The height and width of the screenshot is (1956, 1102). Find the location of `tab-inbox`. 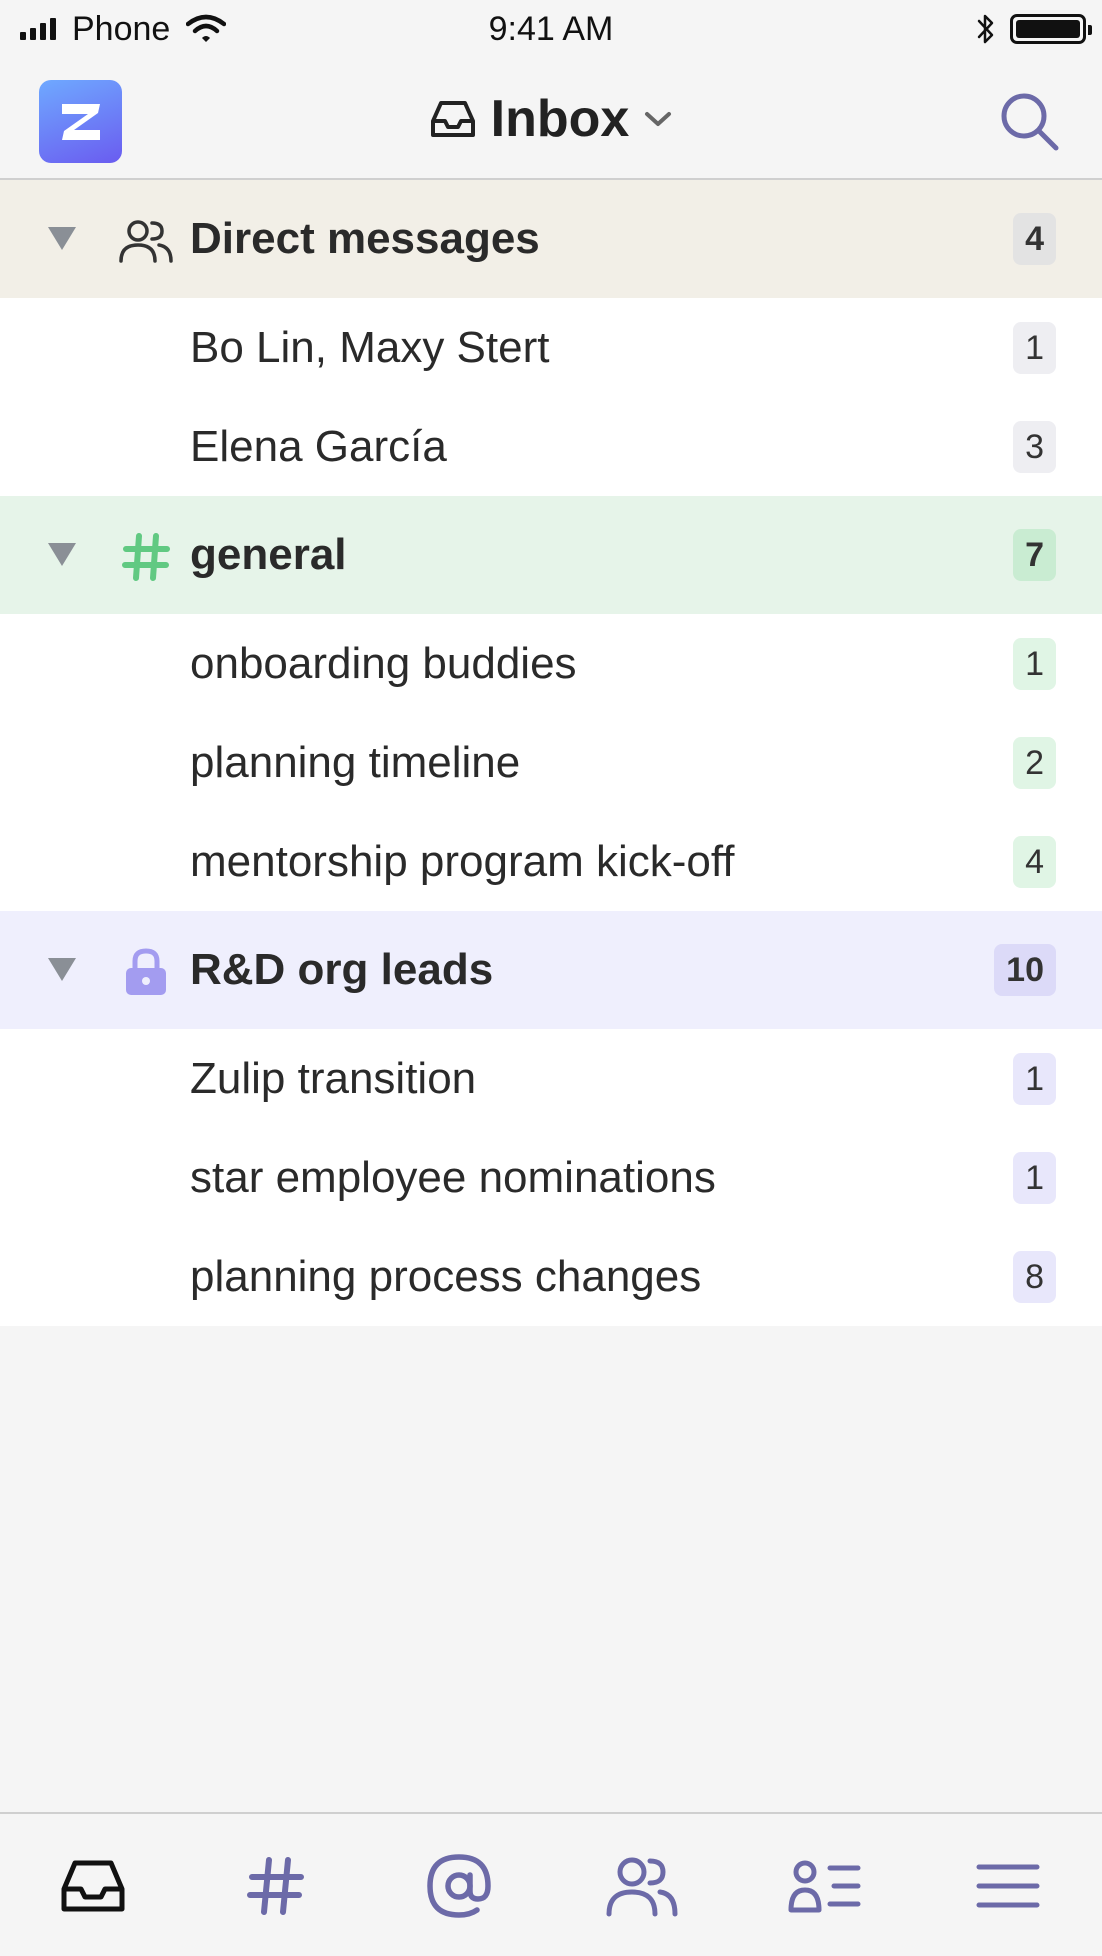

tab-inbox is located at coordinates (93, 1885).